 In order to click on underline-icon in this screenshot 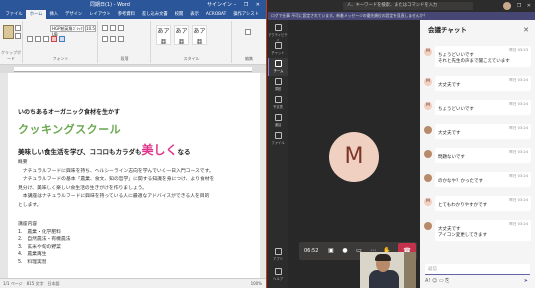, I will do `click(46, 39)`.